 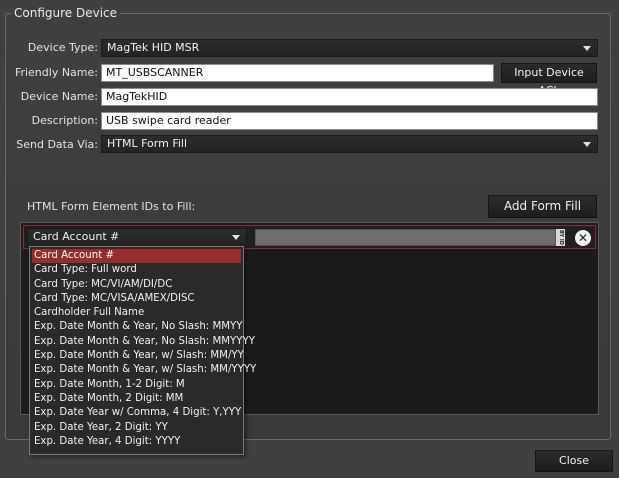 I want to click on dropdown-option: Card Type: Full word, so click(x=136, y=270).